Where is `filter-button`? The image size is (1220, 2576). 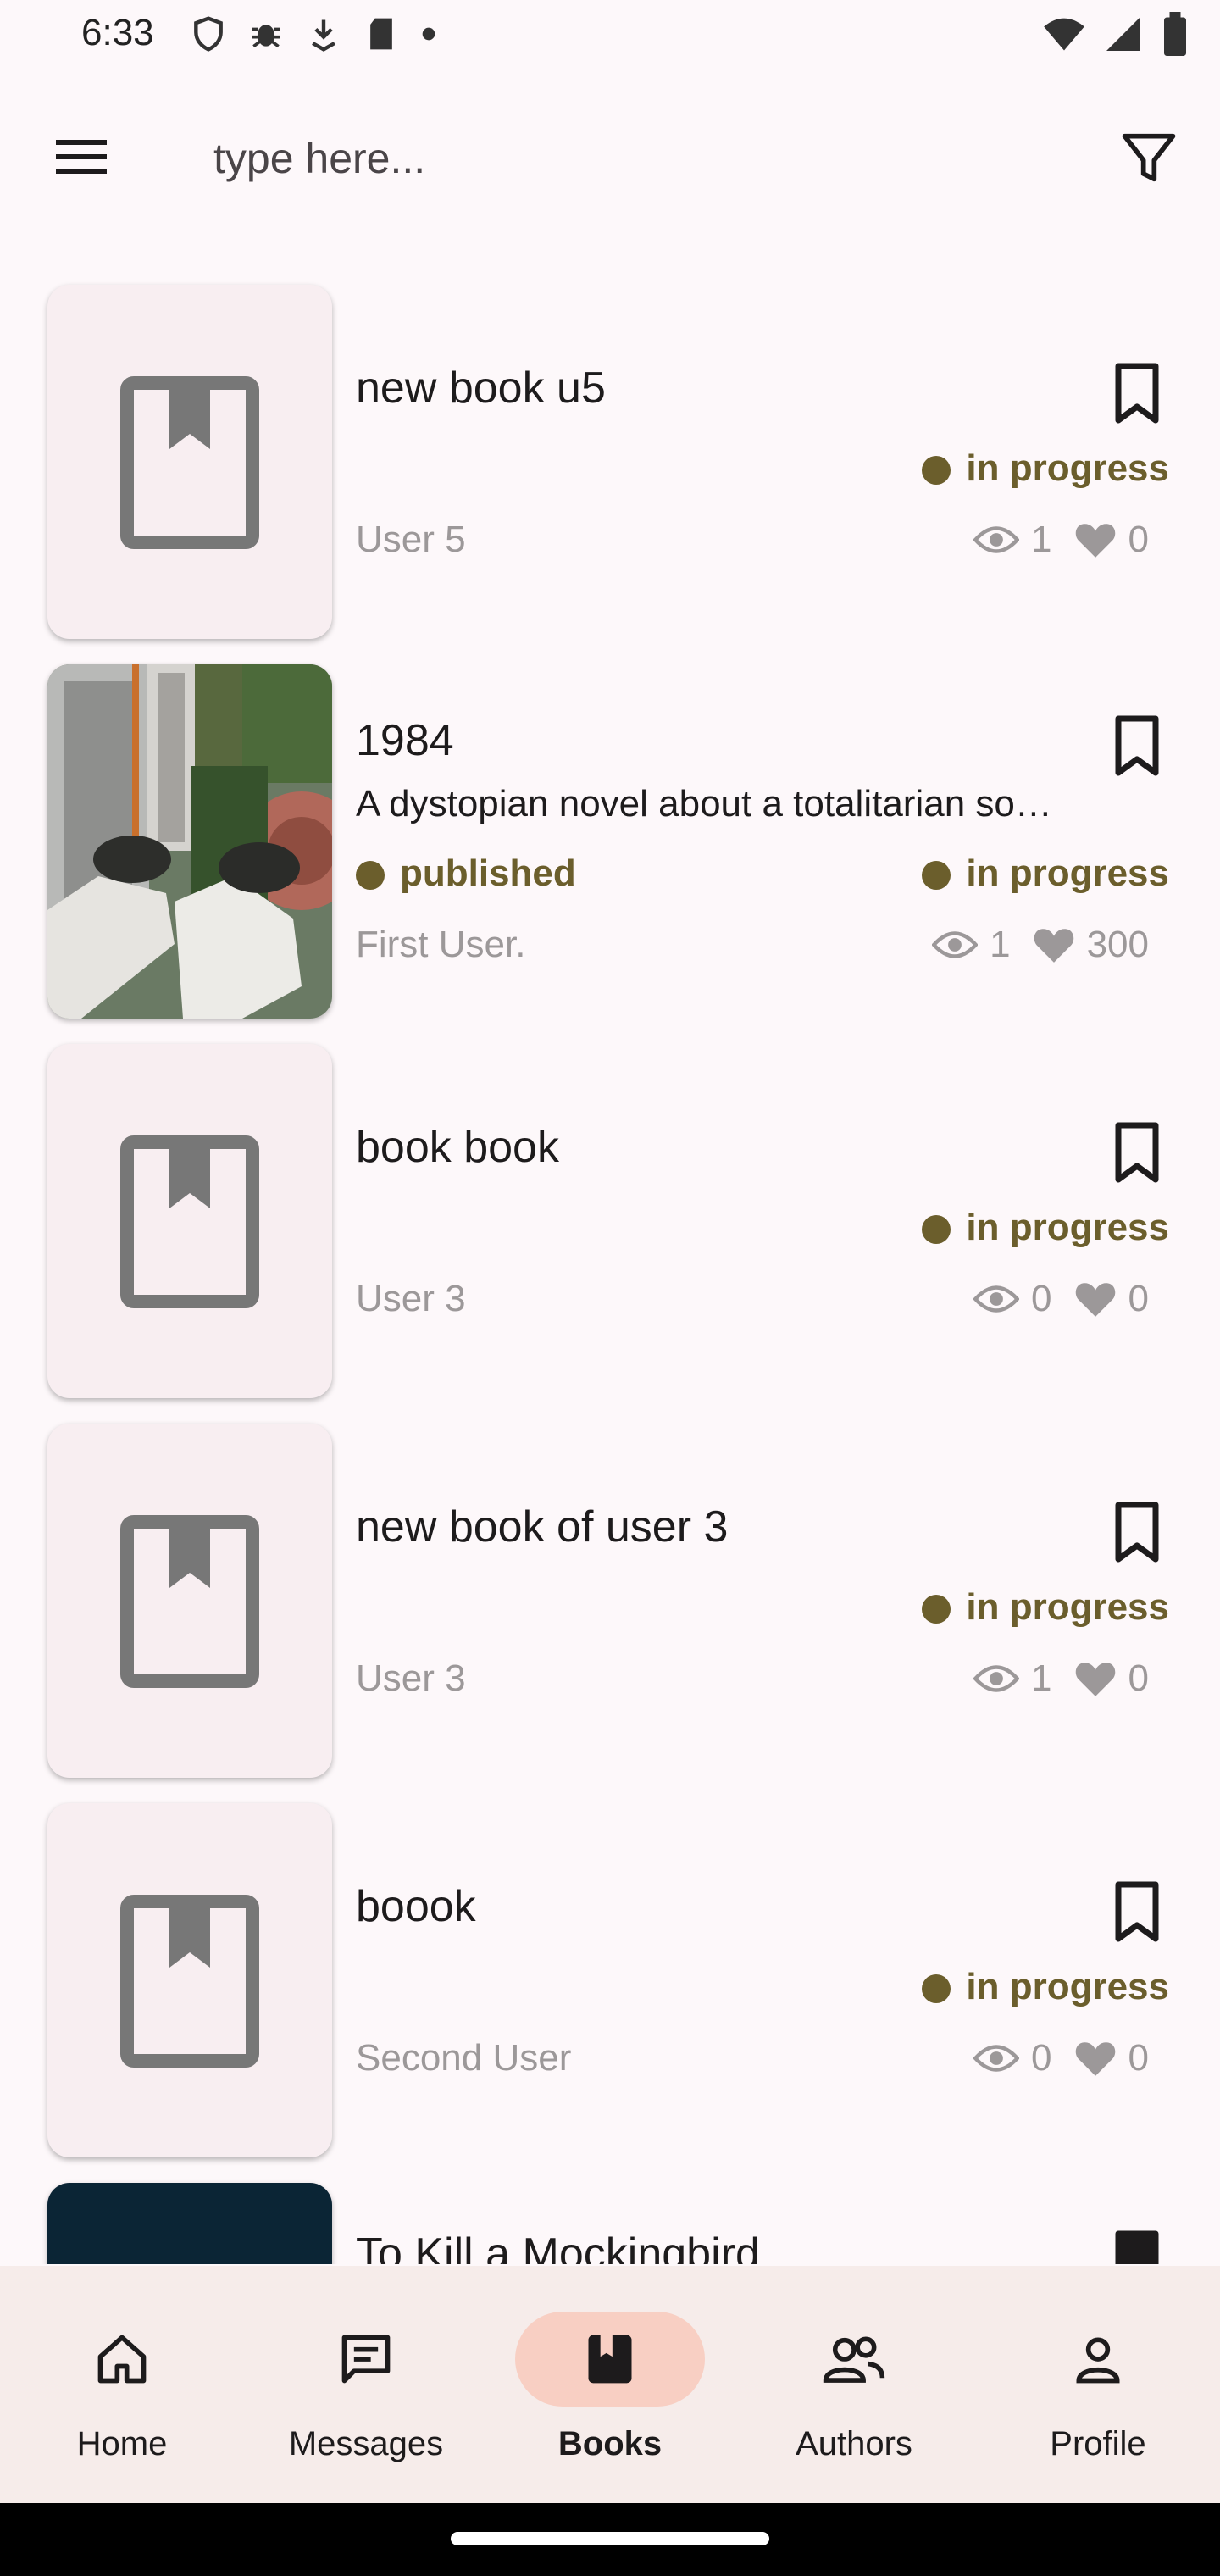
filter-button is located at coordinates (1149, 157).